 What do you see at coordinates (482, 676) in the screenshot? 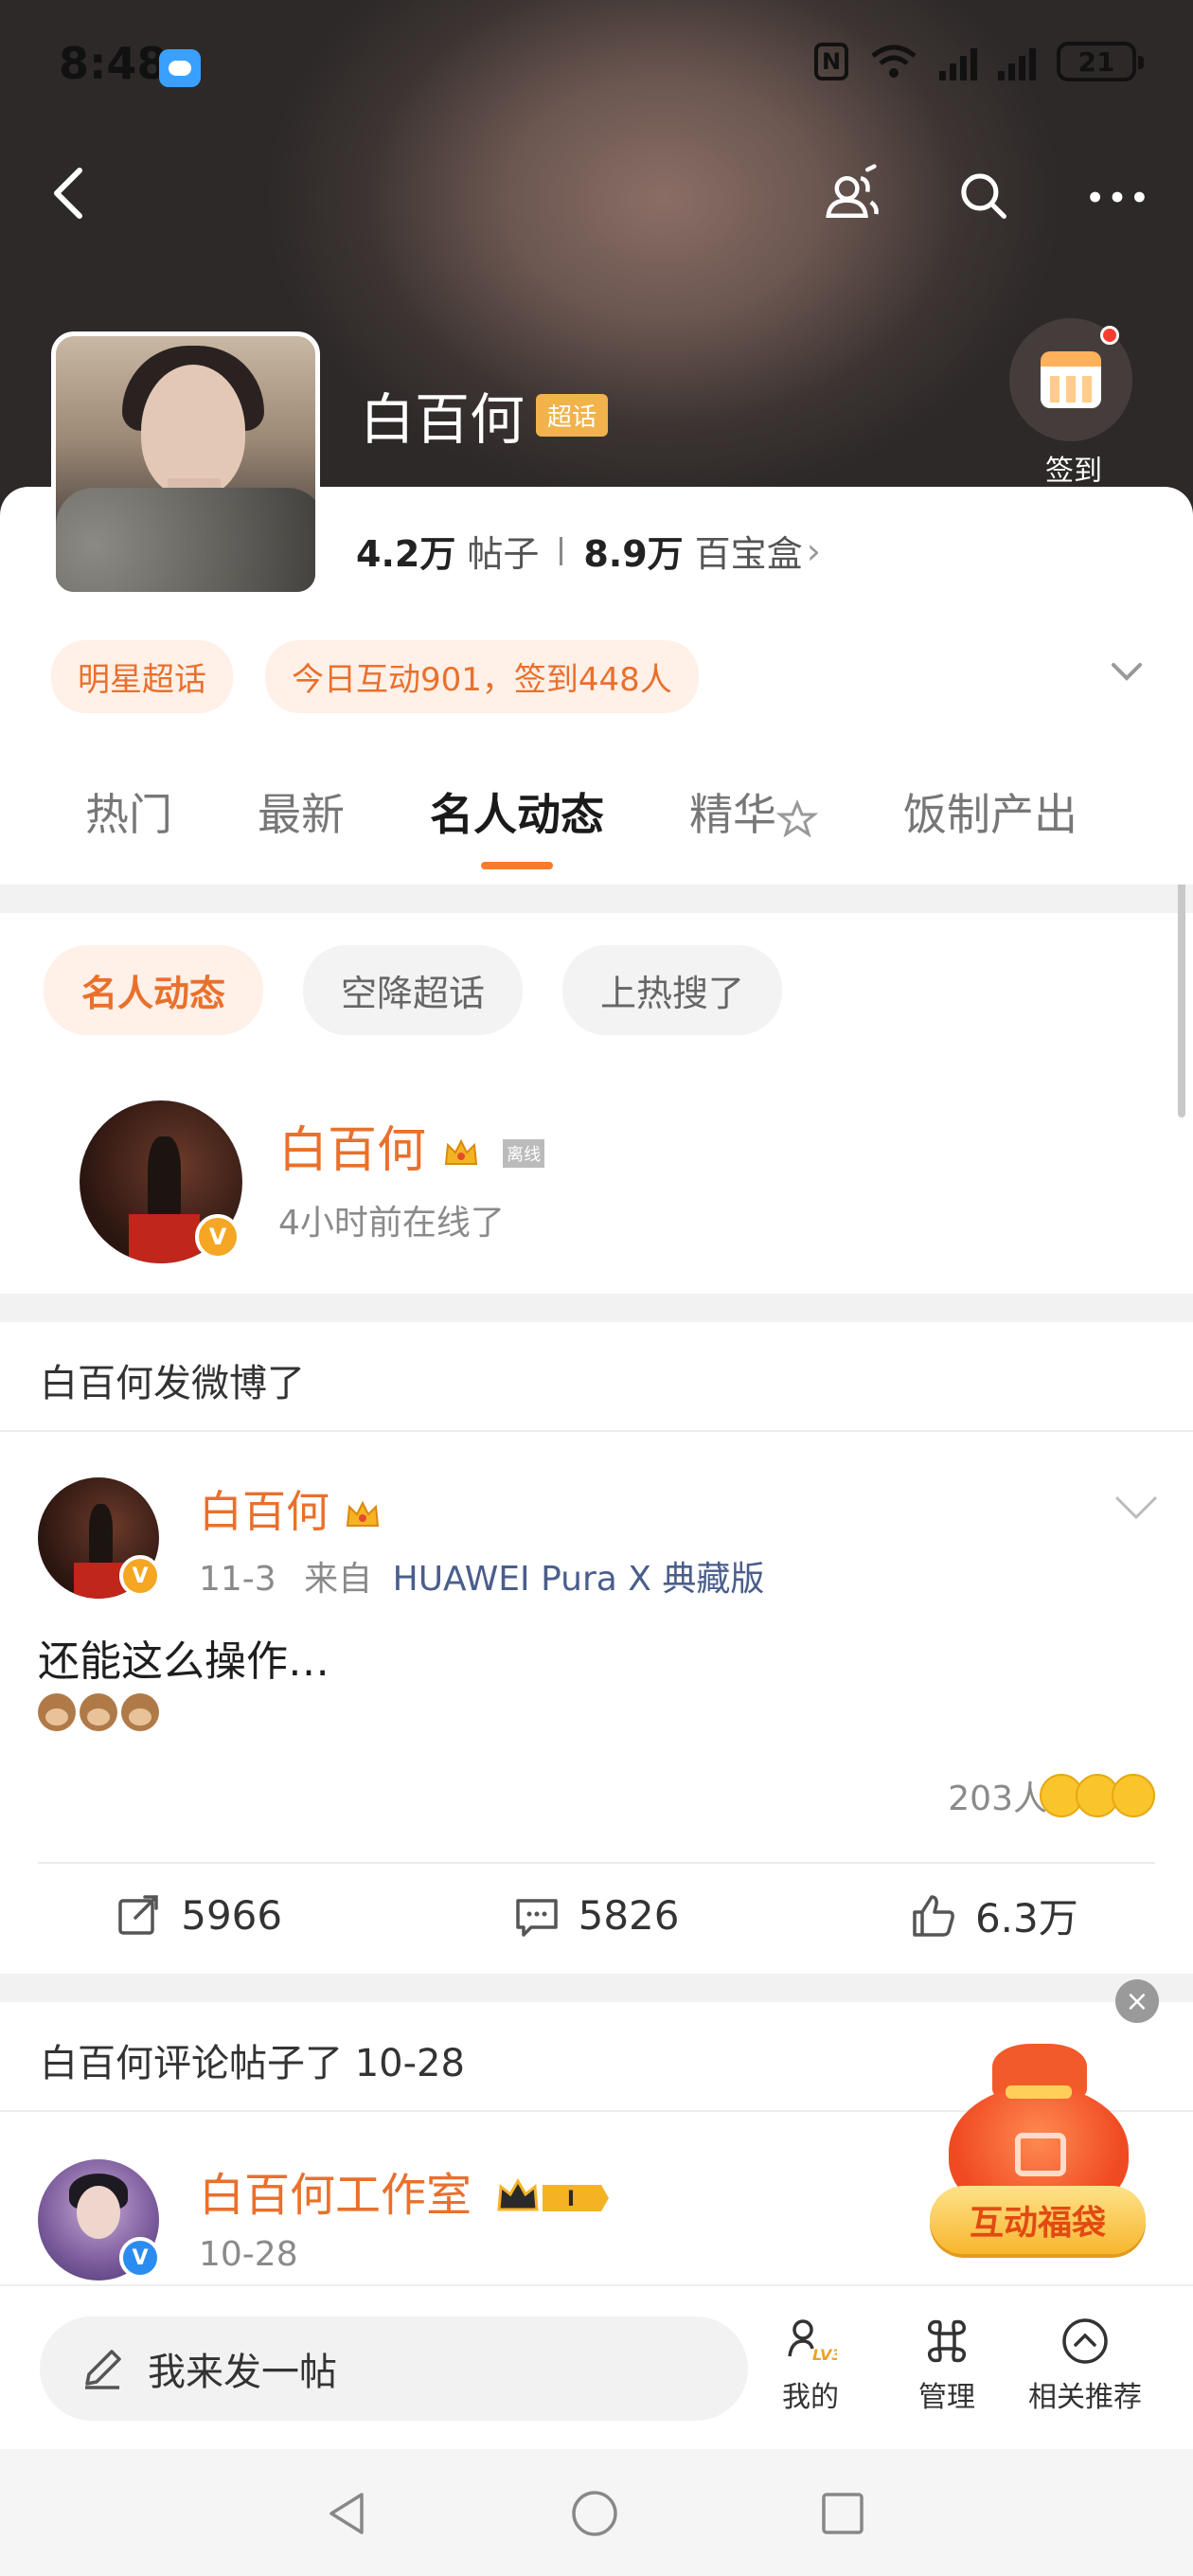
I see `daily-activity-chip: 今日互动901，签到448人` at bounding box center [482, 676].